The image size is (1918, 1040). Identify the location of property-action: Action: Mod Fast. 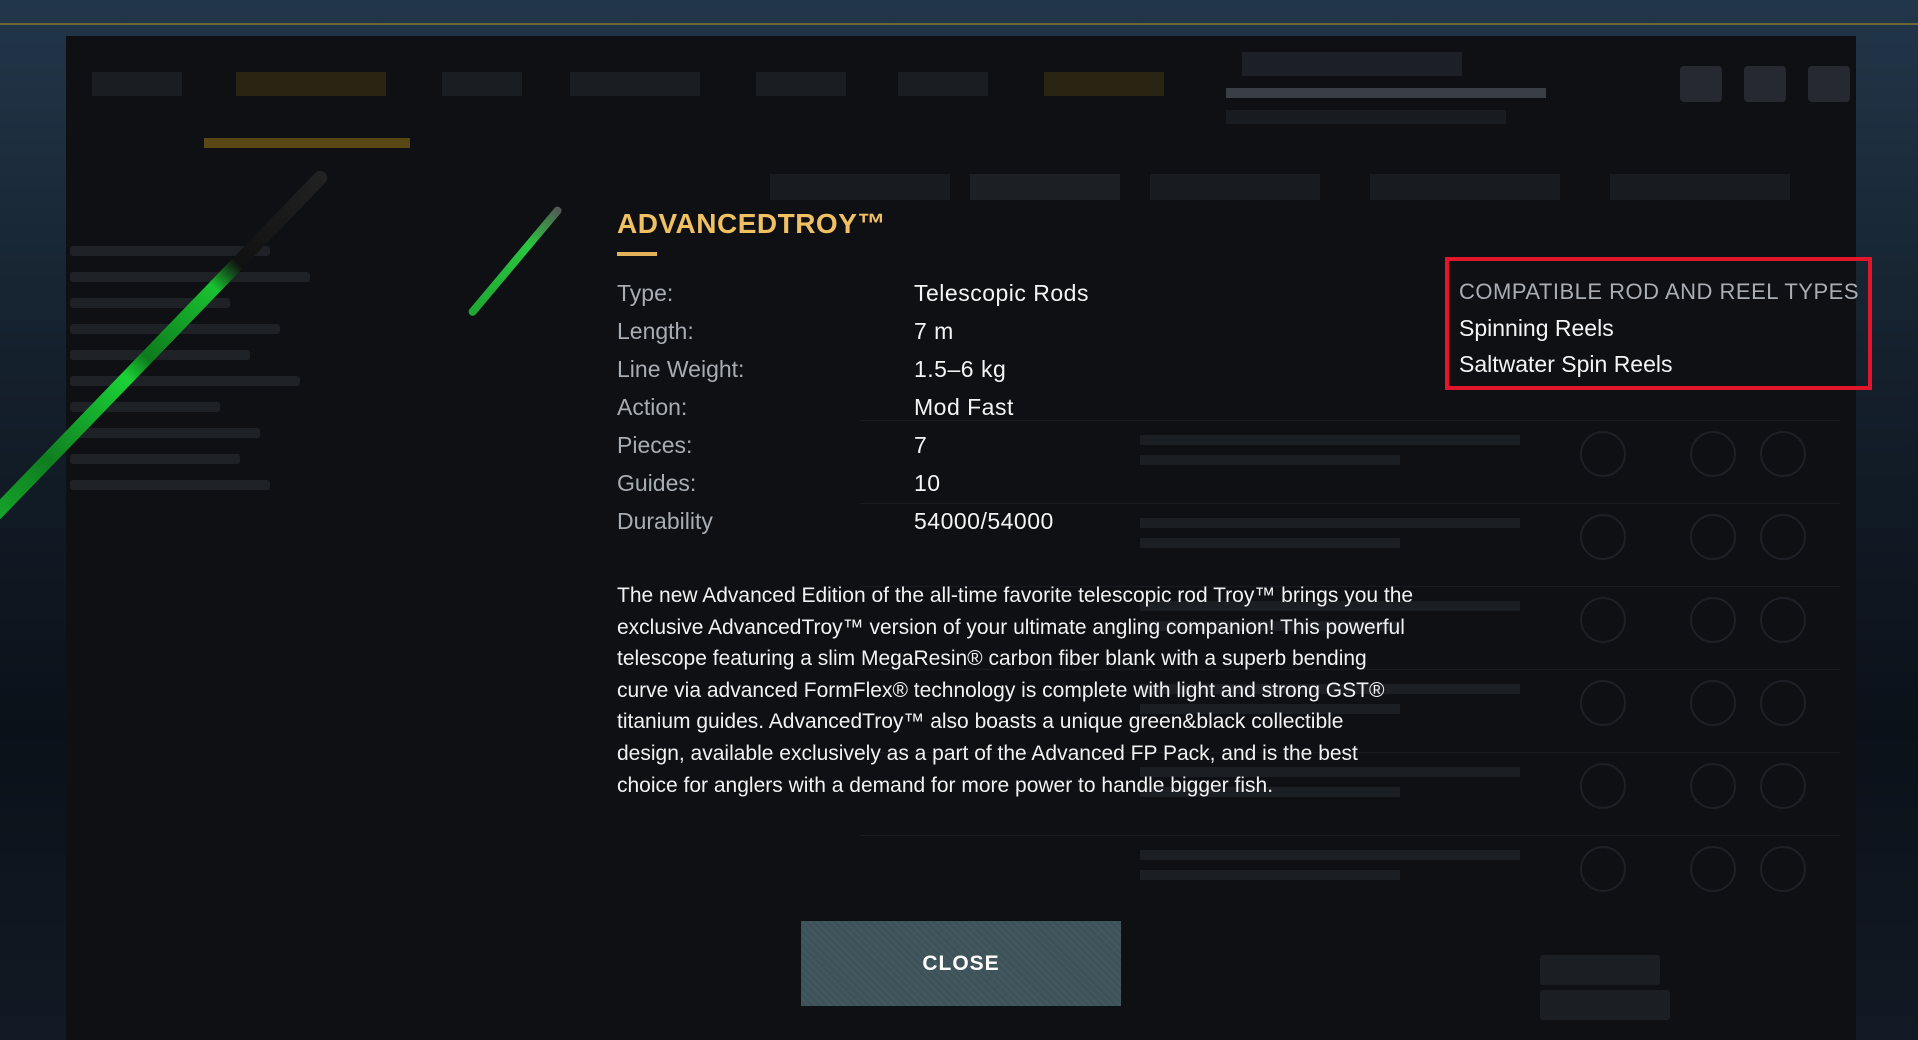
(917, 413).